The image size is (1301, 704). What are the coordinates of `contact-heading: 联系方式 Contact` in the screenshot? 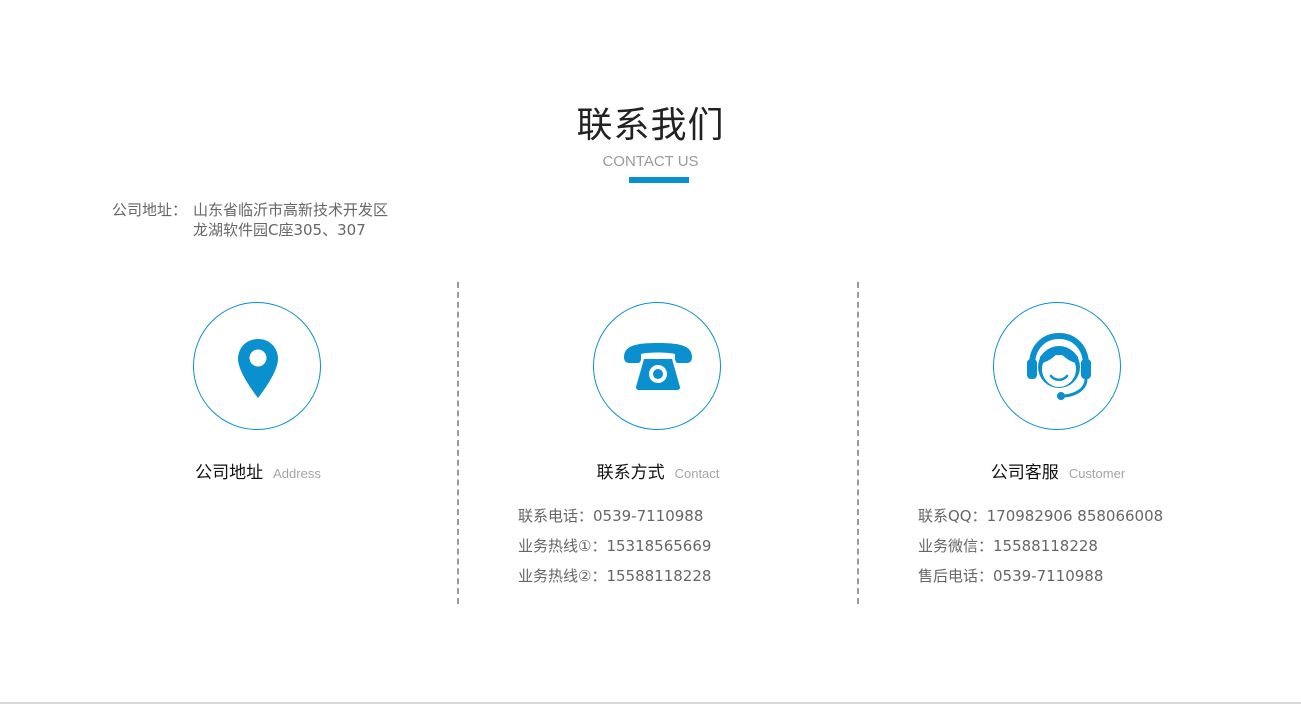 It's located at (658, 470).